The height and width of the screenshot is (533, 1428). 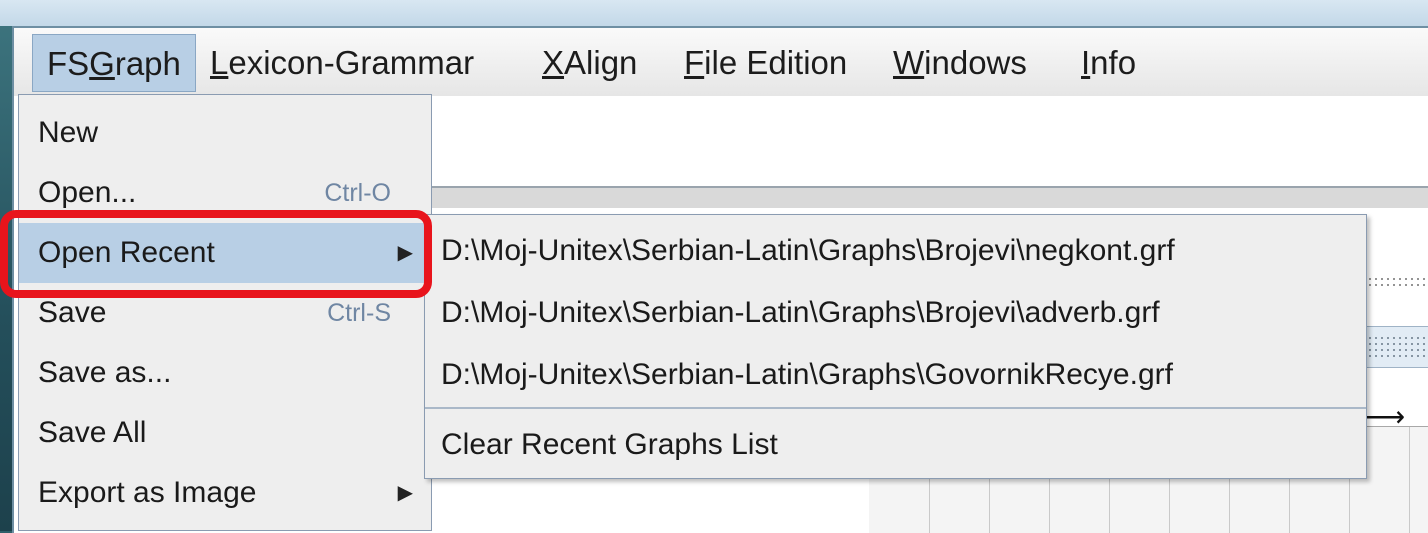 What do you see at coordinates (921, 197) in the screenshot?
I see `inner-frame-border` at bounding box center [921, 197].